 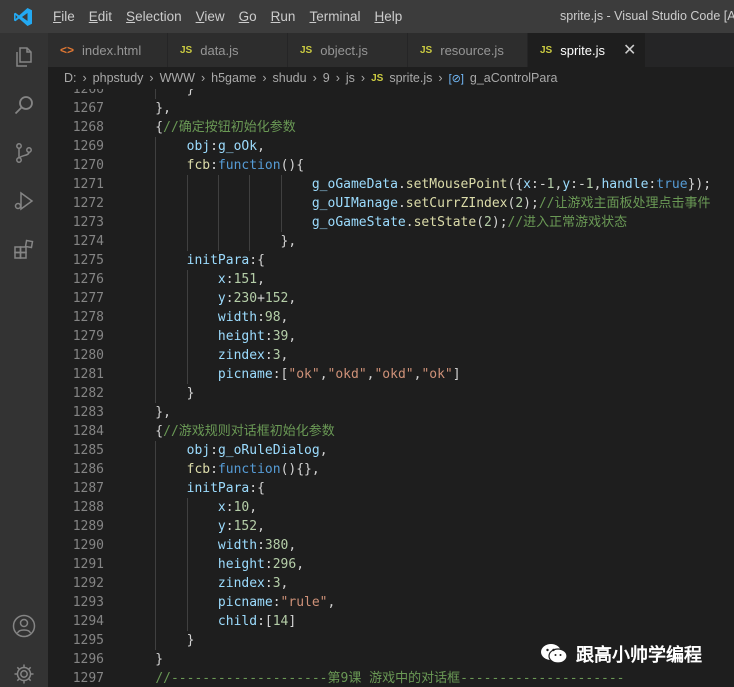 What do you see at coordinates (88, 621) in the screenshot?
I see `line-number: 1294` at bounding box center [88, 621].